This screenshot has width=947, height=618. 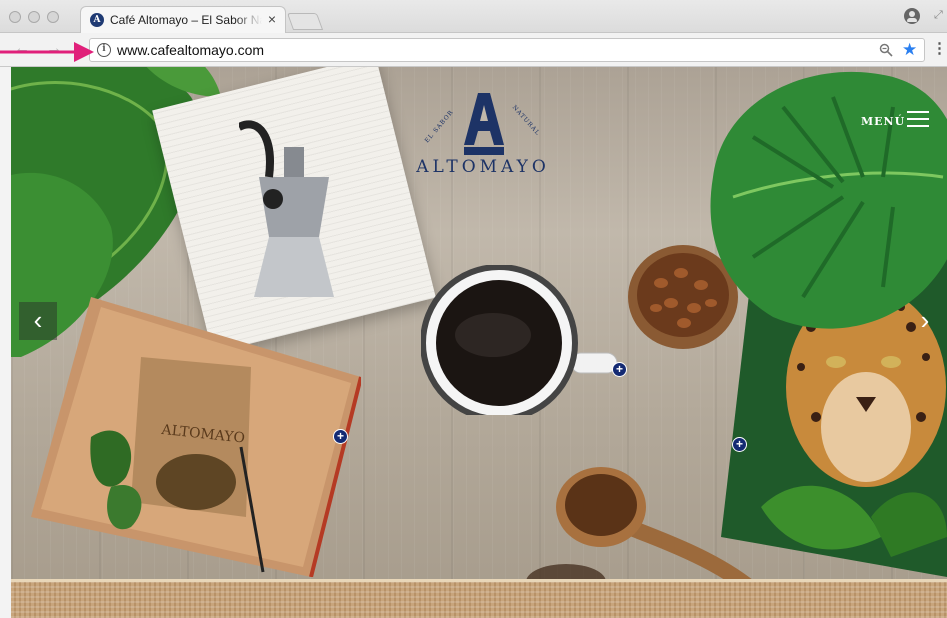 What do you see at coordinates (186, 20) in the screenshot?
I see `tab-title: Café Altomayo – El Sabor Natural` at bounding box center [186, 20].